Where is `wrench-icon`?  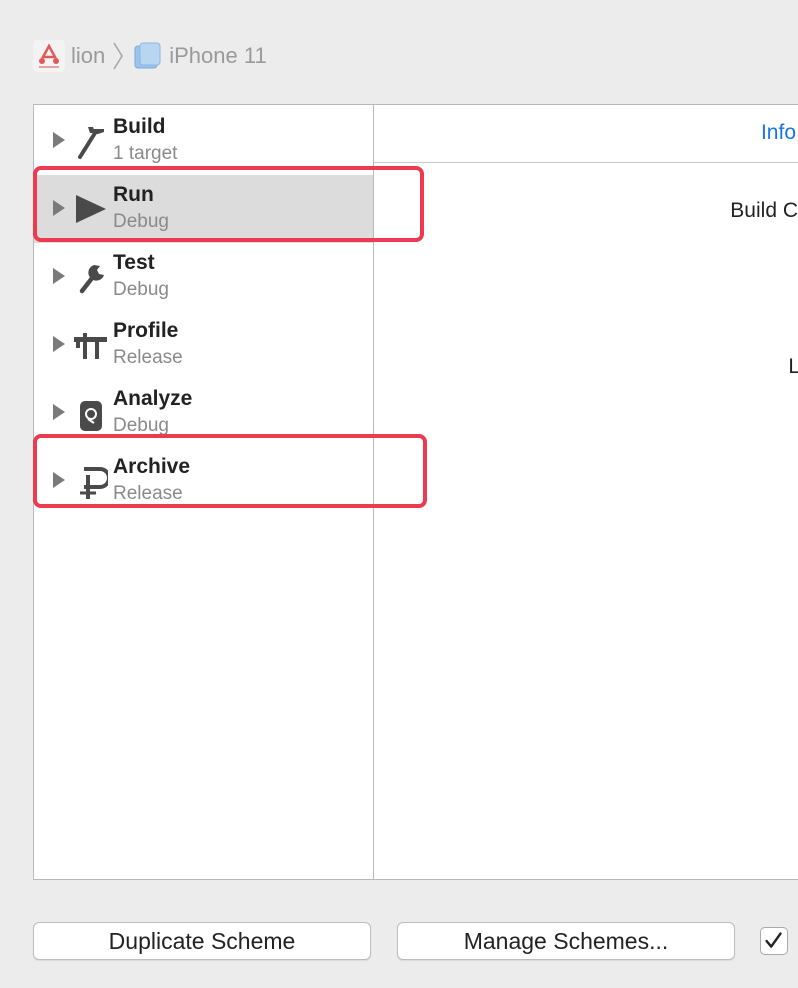 wrench-icon is located at coordinates (91, 279).